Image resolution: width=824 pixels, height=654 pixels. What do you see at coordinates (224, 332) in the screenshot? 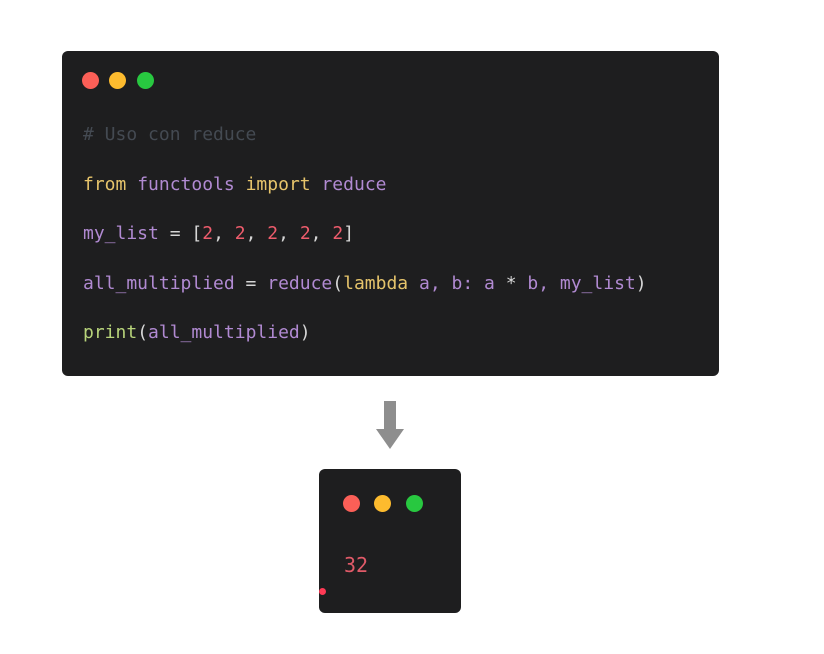
I see `print-arg: all_multiplied` at bounding box center [224, 332].